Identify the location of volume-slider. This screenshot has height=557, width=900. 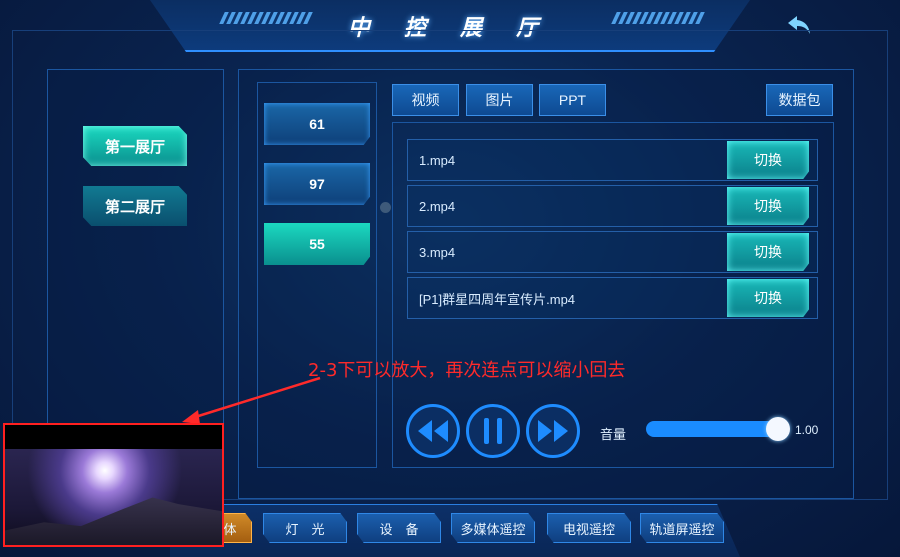
(713, 429).